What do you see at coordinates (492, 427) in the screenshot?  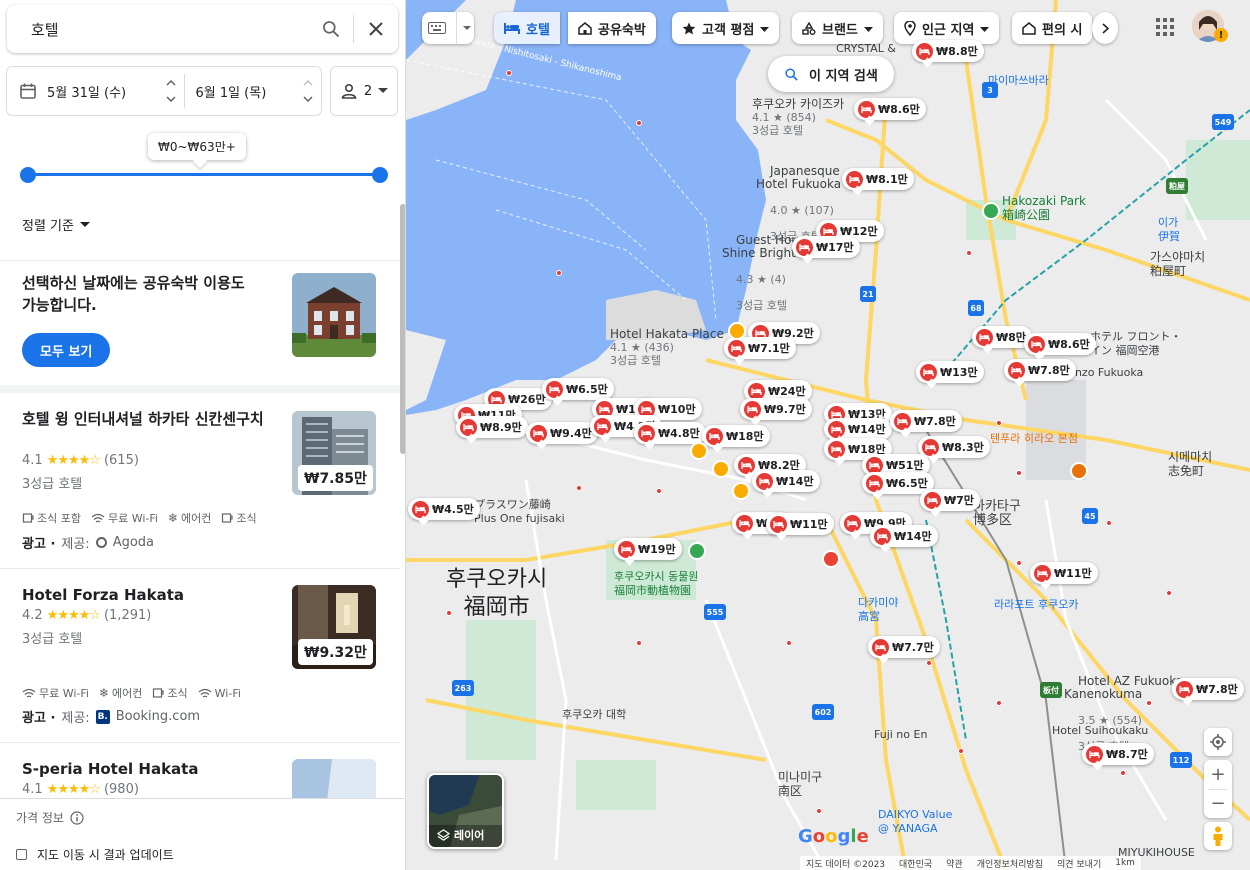 I see `hotel-price-pin: ₩8.9만` at bounding box center [492, 427].